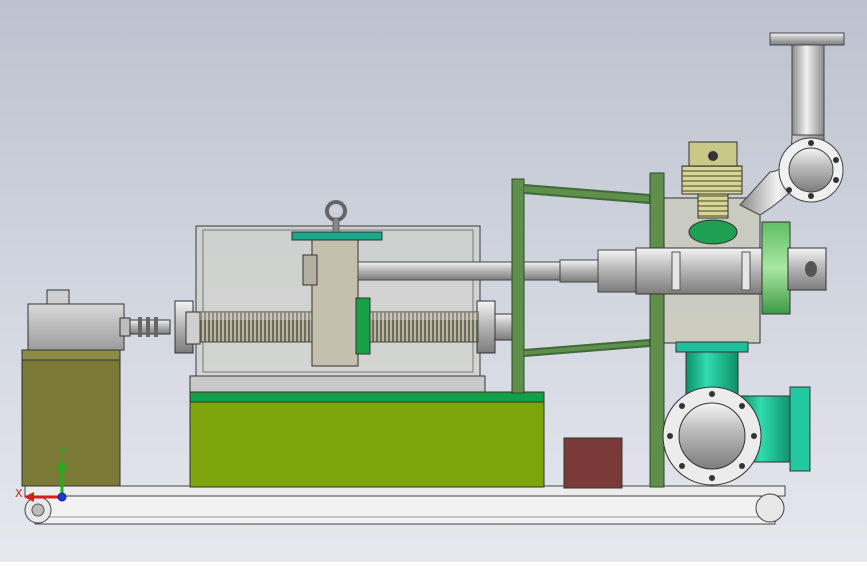  What do you see at coordinates (19, 493) in the screenshot?
I see `triad-x-label: X` at bounding box center [19, 493].